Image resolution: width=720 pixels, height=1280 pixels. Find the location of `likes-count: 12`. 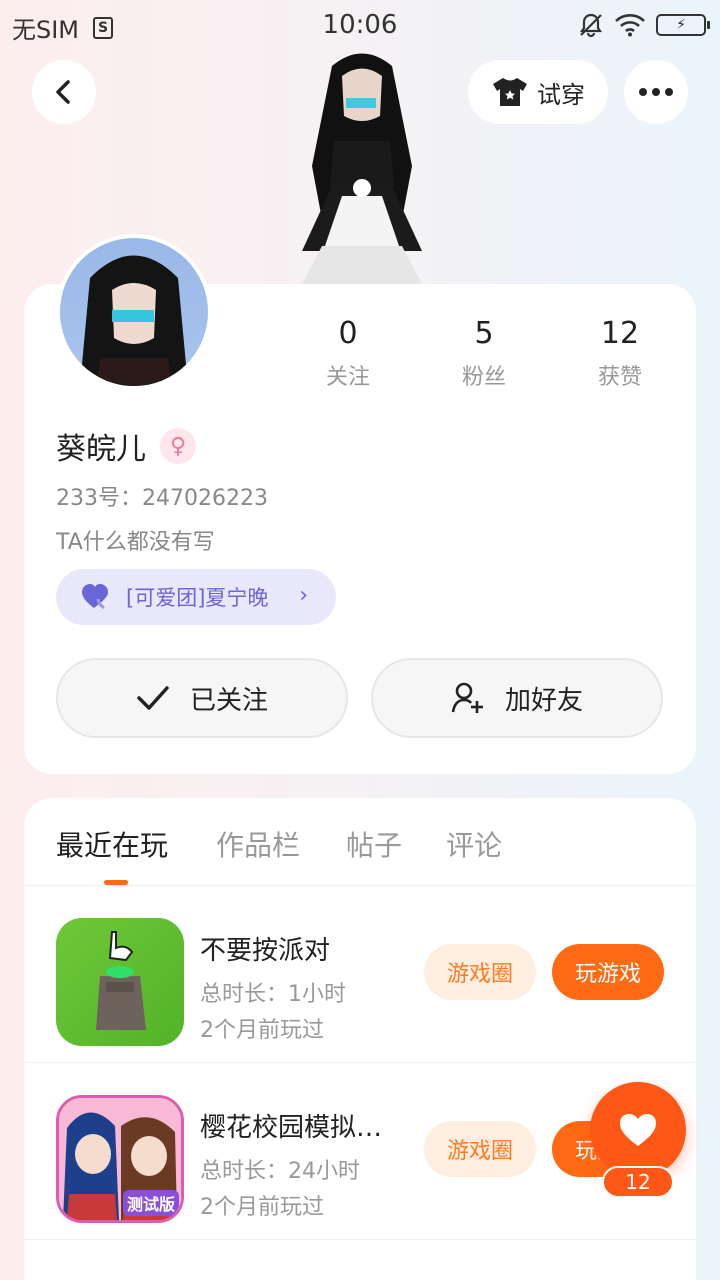

likes-count: 12 is located at coordinates (620, 333).